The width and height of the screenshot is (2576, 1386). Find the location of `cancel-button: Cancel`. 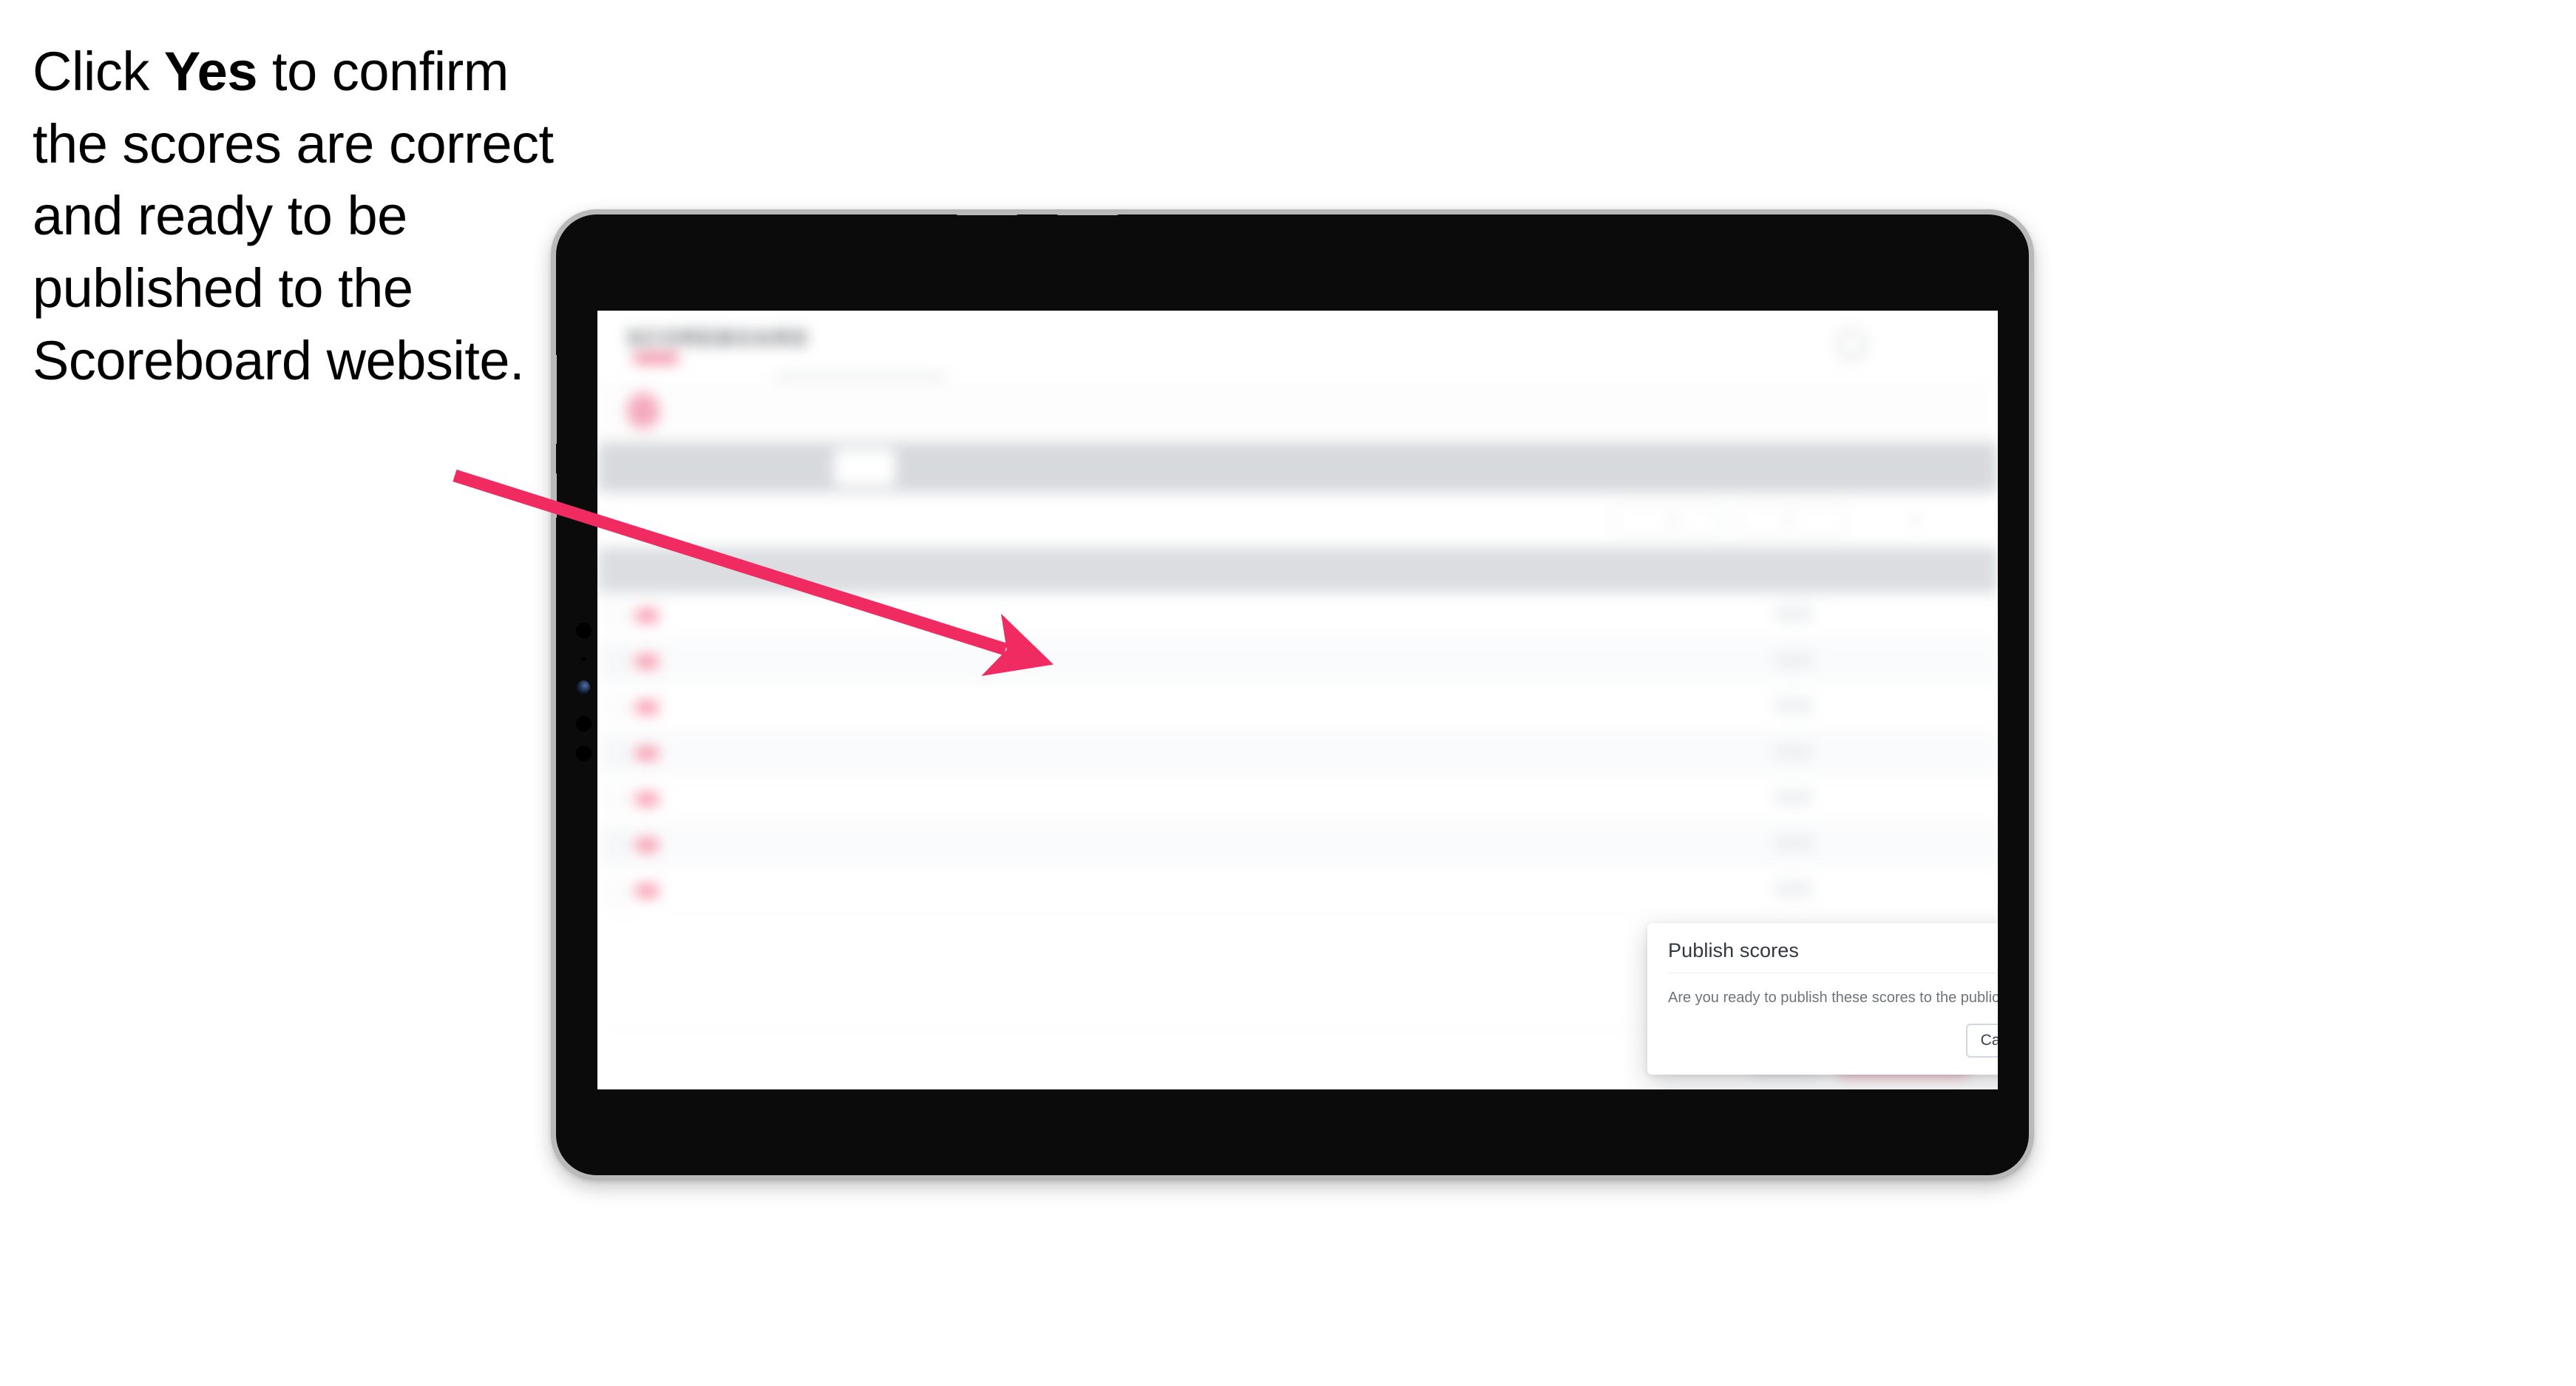

cancel-button: Cancel is located at coordinates (1981, 1041).